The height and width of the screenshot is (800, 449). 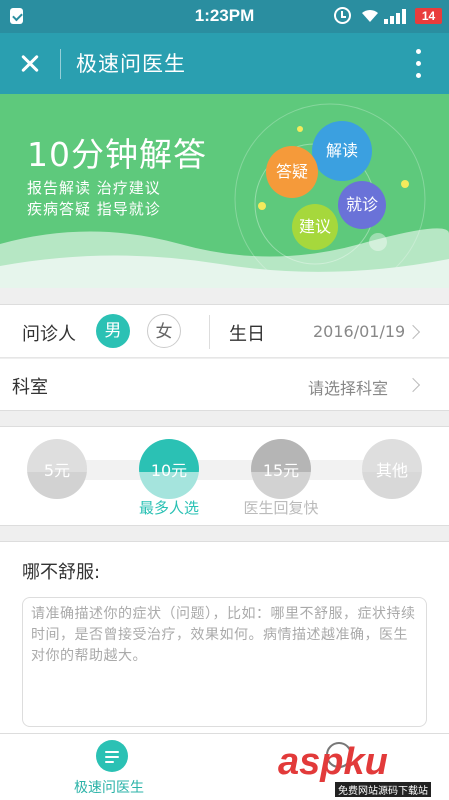 I want to click on price-option-5: 5元, so click(x=57, y=469).